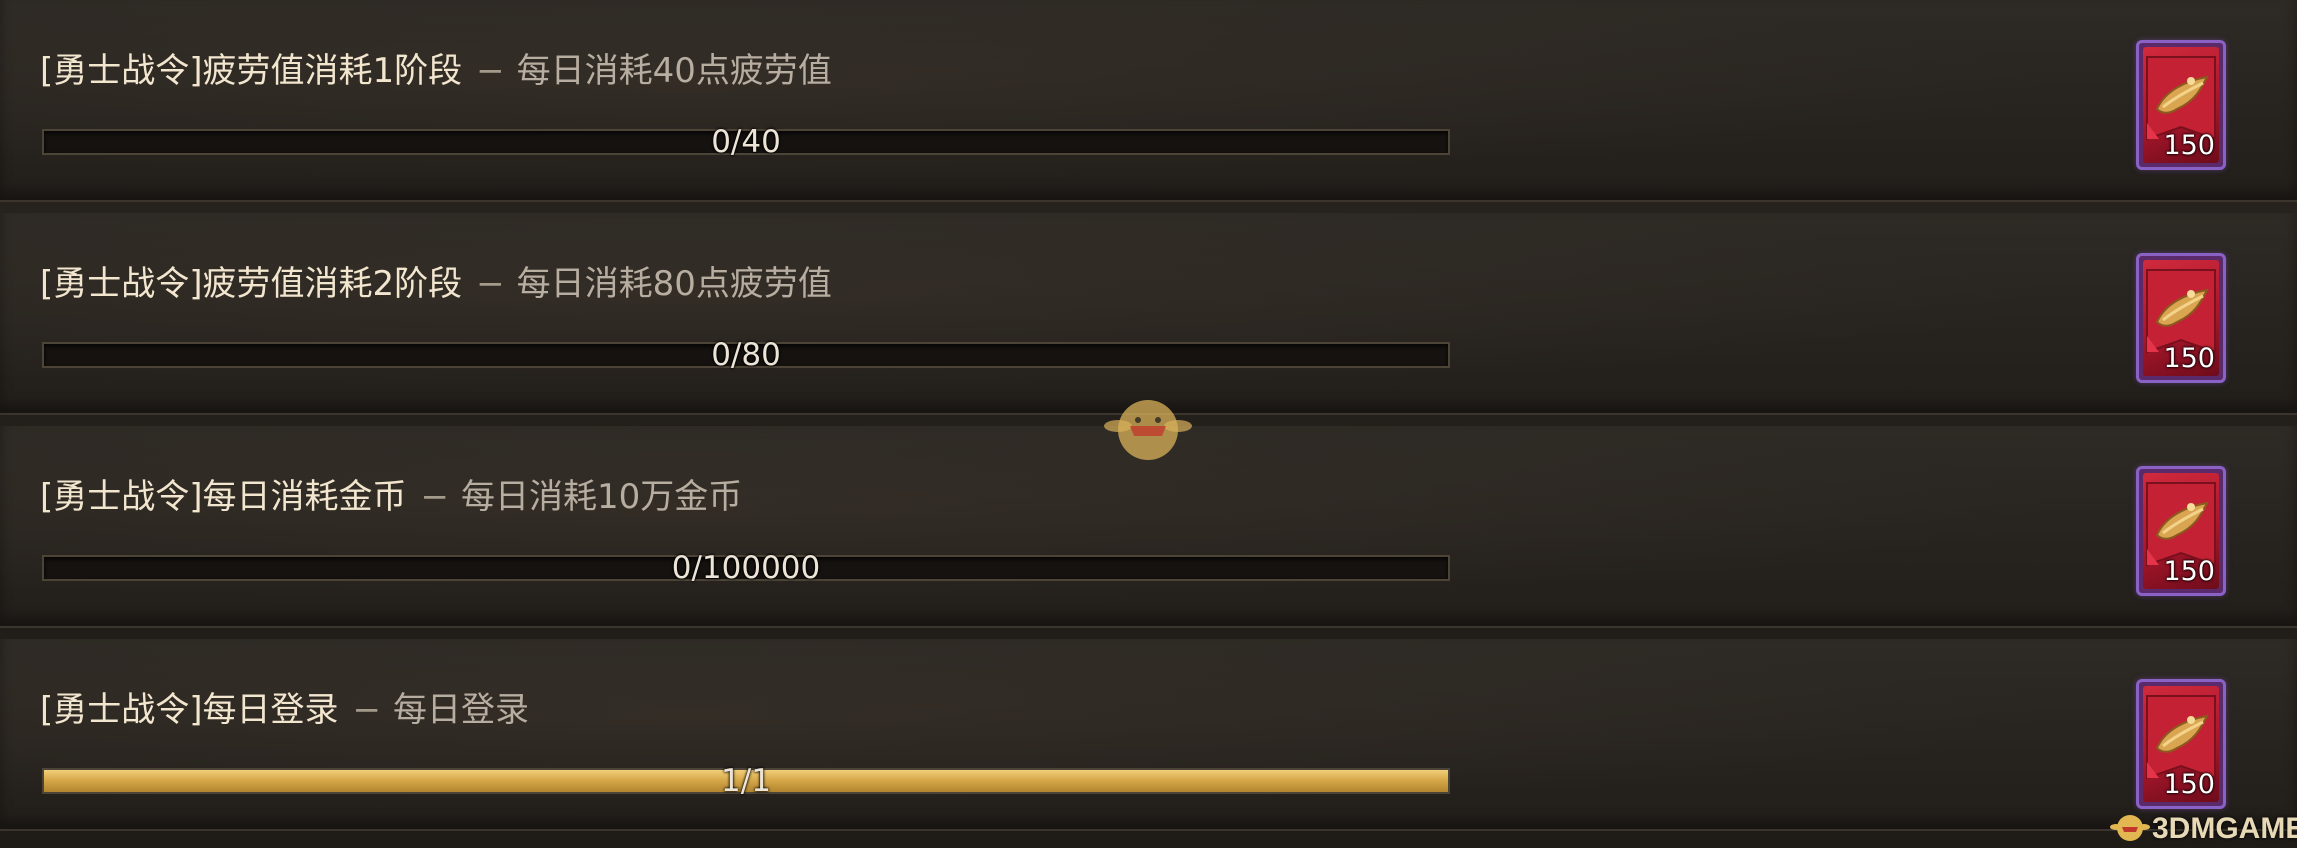 The image size is (2297, 848). I want to click on mascot-icon, so click(2130, 828).